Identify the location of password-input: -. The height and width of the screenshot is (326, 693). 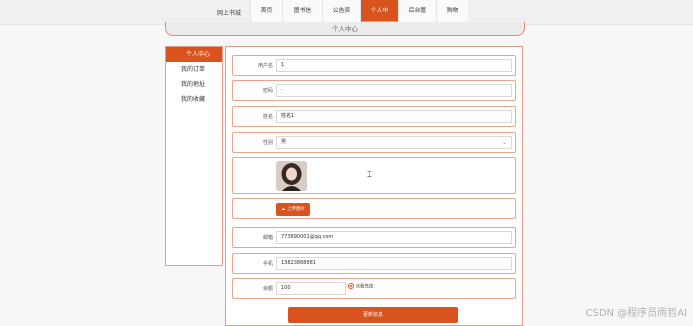
(394, 90).